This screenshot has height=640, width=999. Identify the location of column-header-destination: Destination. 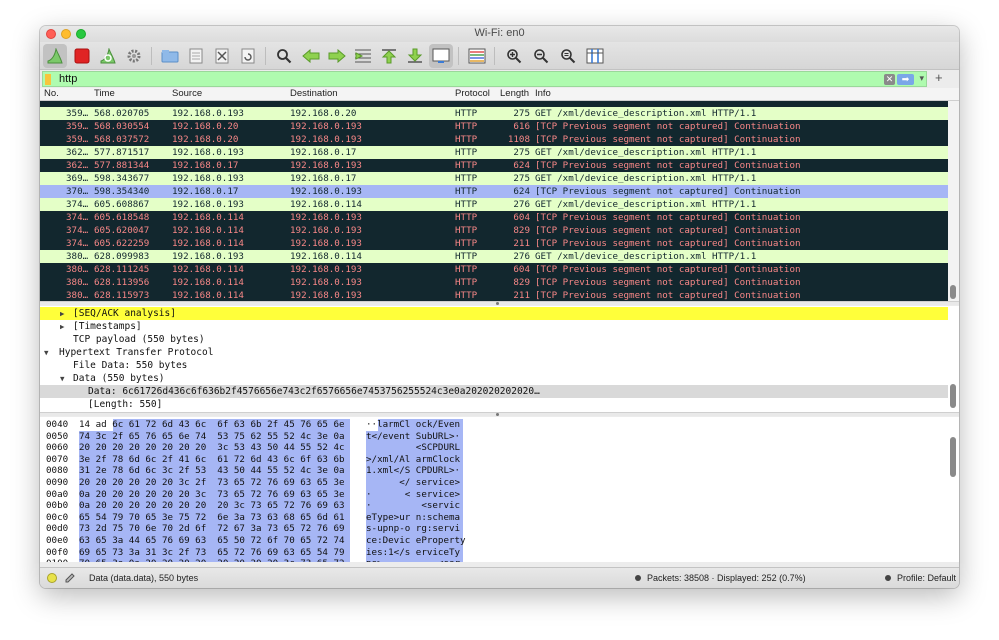
(314, 93).